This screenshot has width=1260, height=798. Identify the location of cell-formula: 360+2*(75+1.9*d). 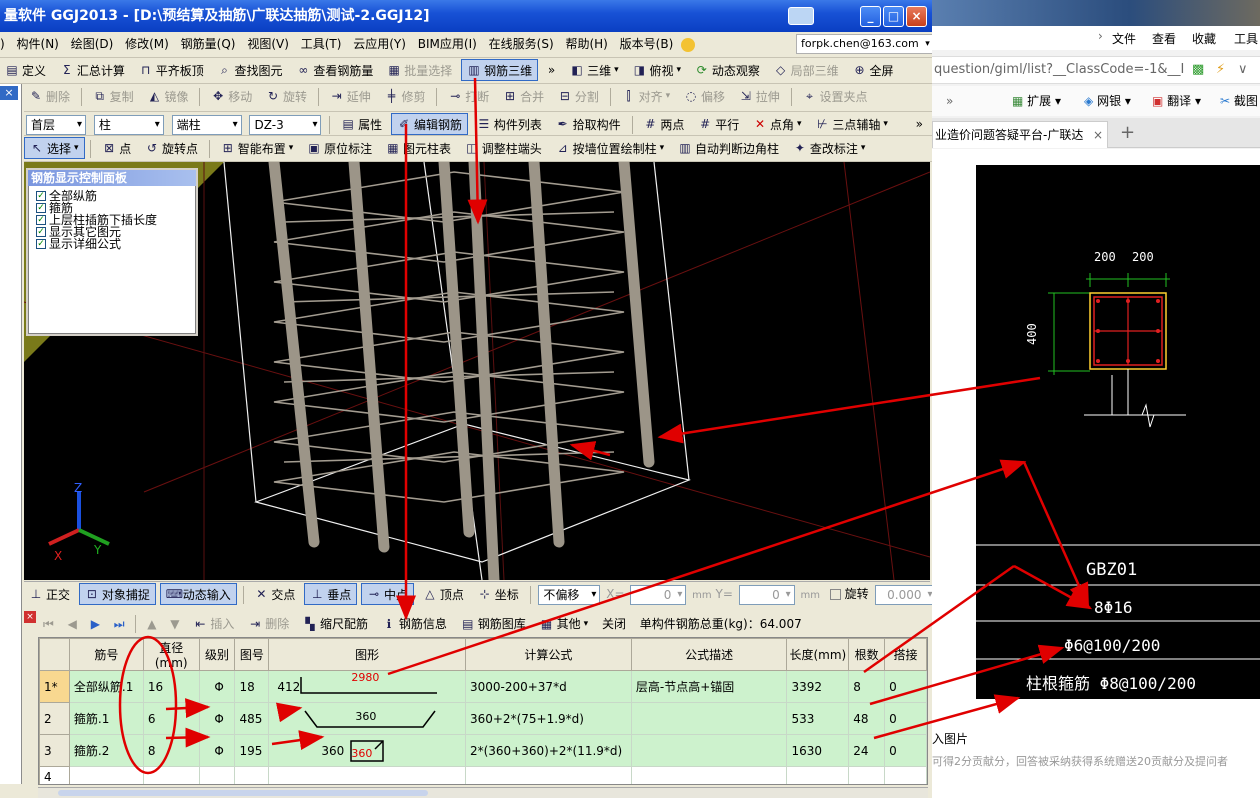
(548, 718).